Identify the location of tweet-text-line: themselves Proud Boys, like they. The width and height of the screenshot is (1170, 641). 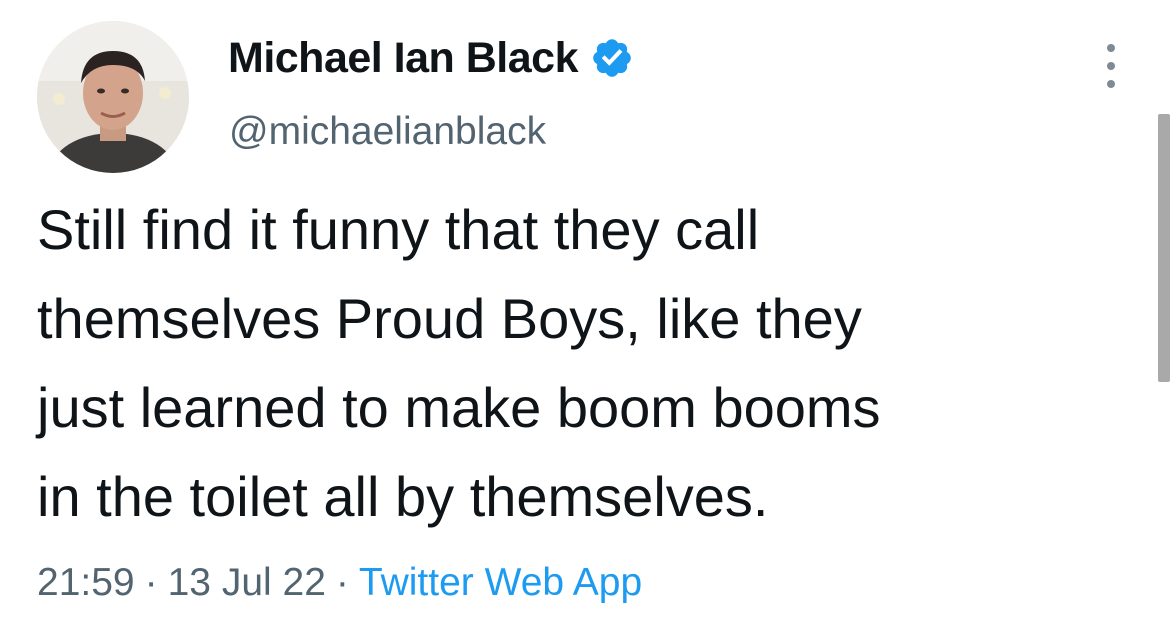
(449, 318).